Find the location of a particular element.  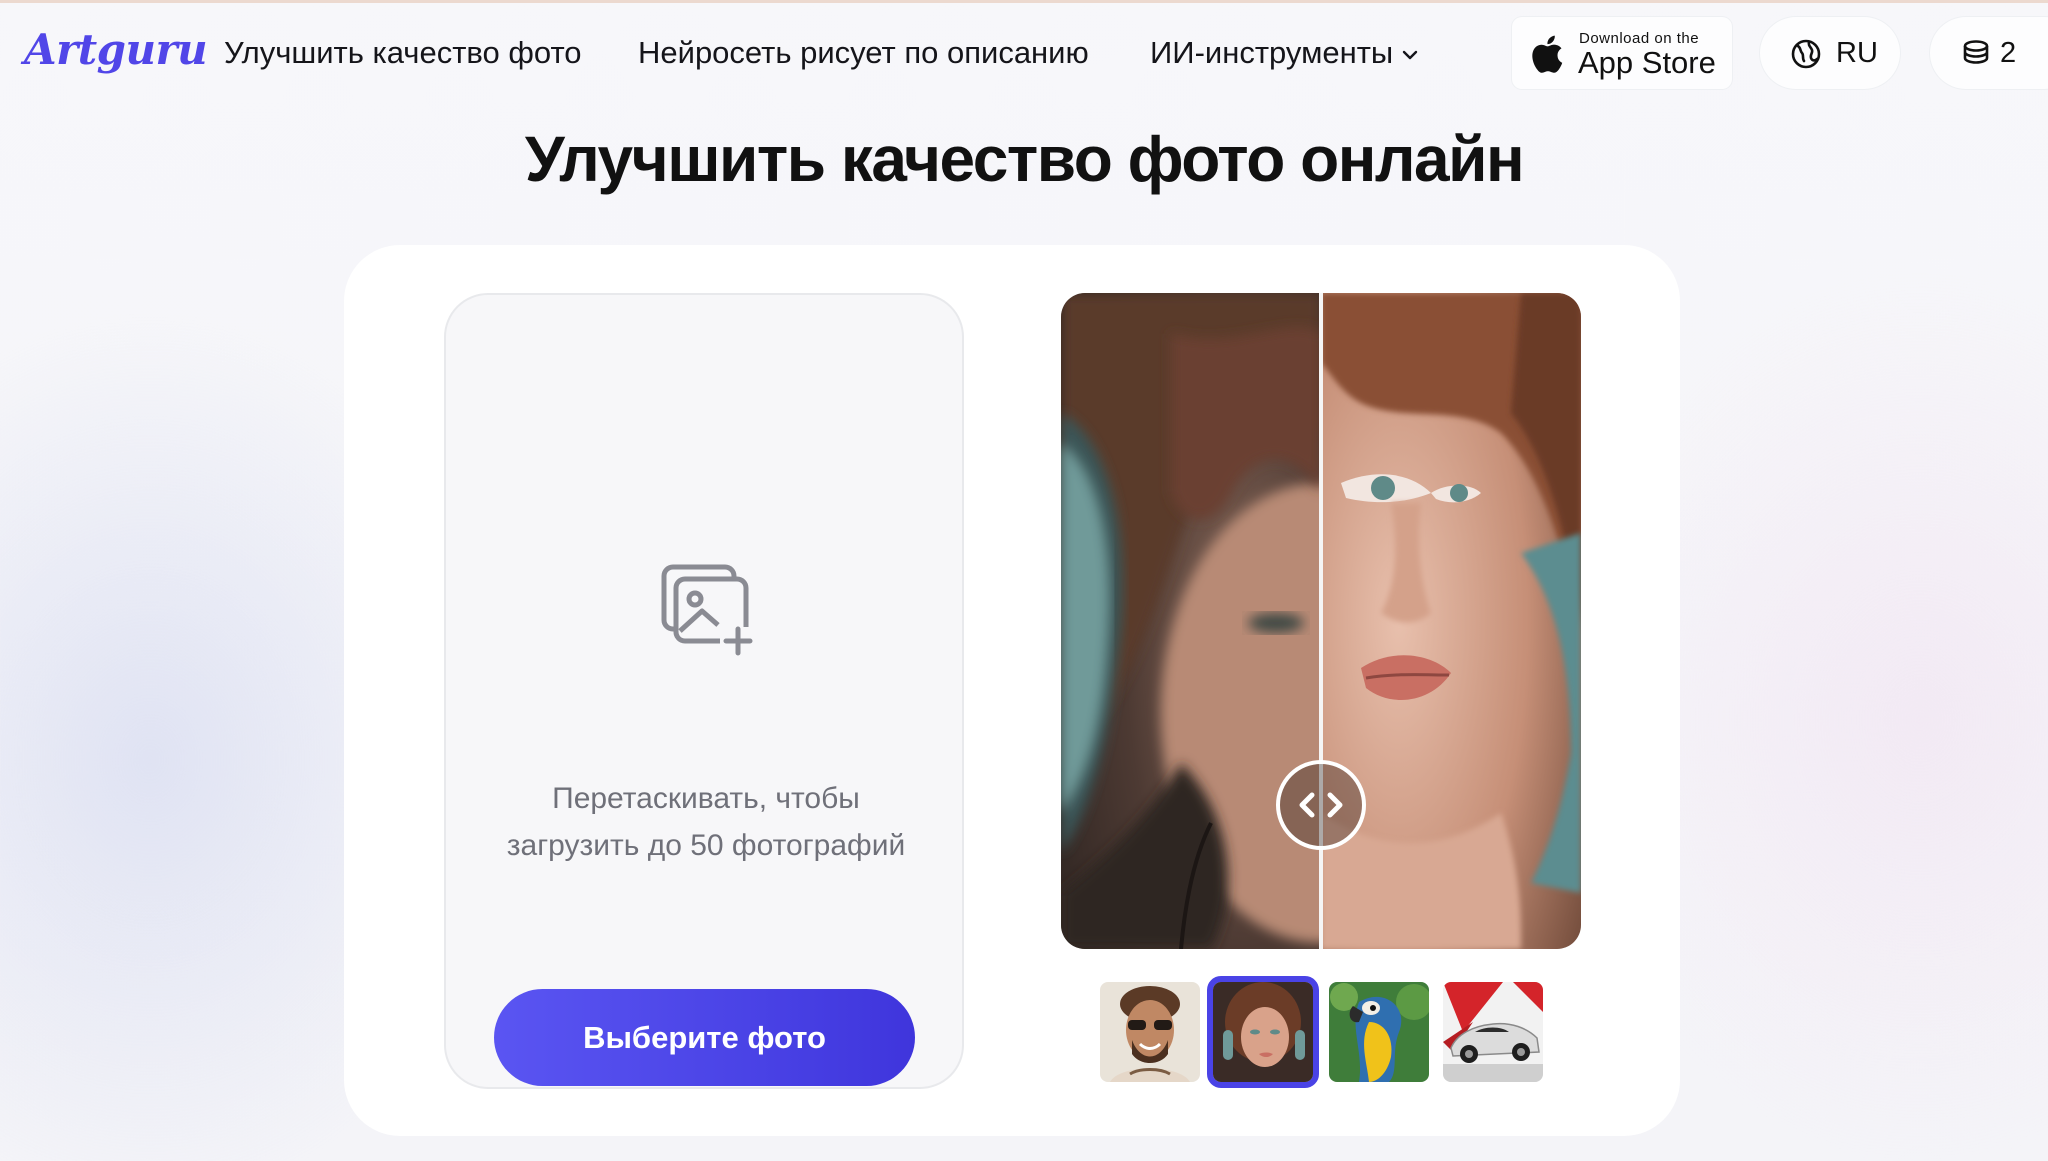

sports-car-image is located at coordinates (1493, 1032).